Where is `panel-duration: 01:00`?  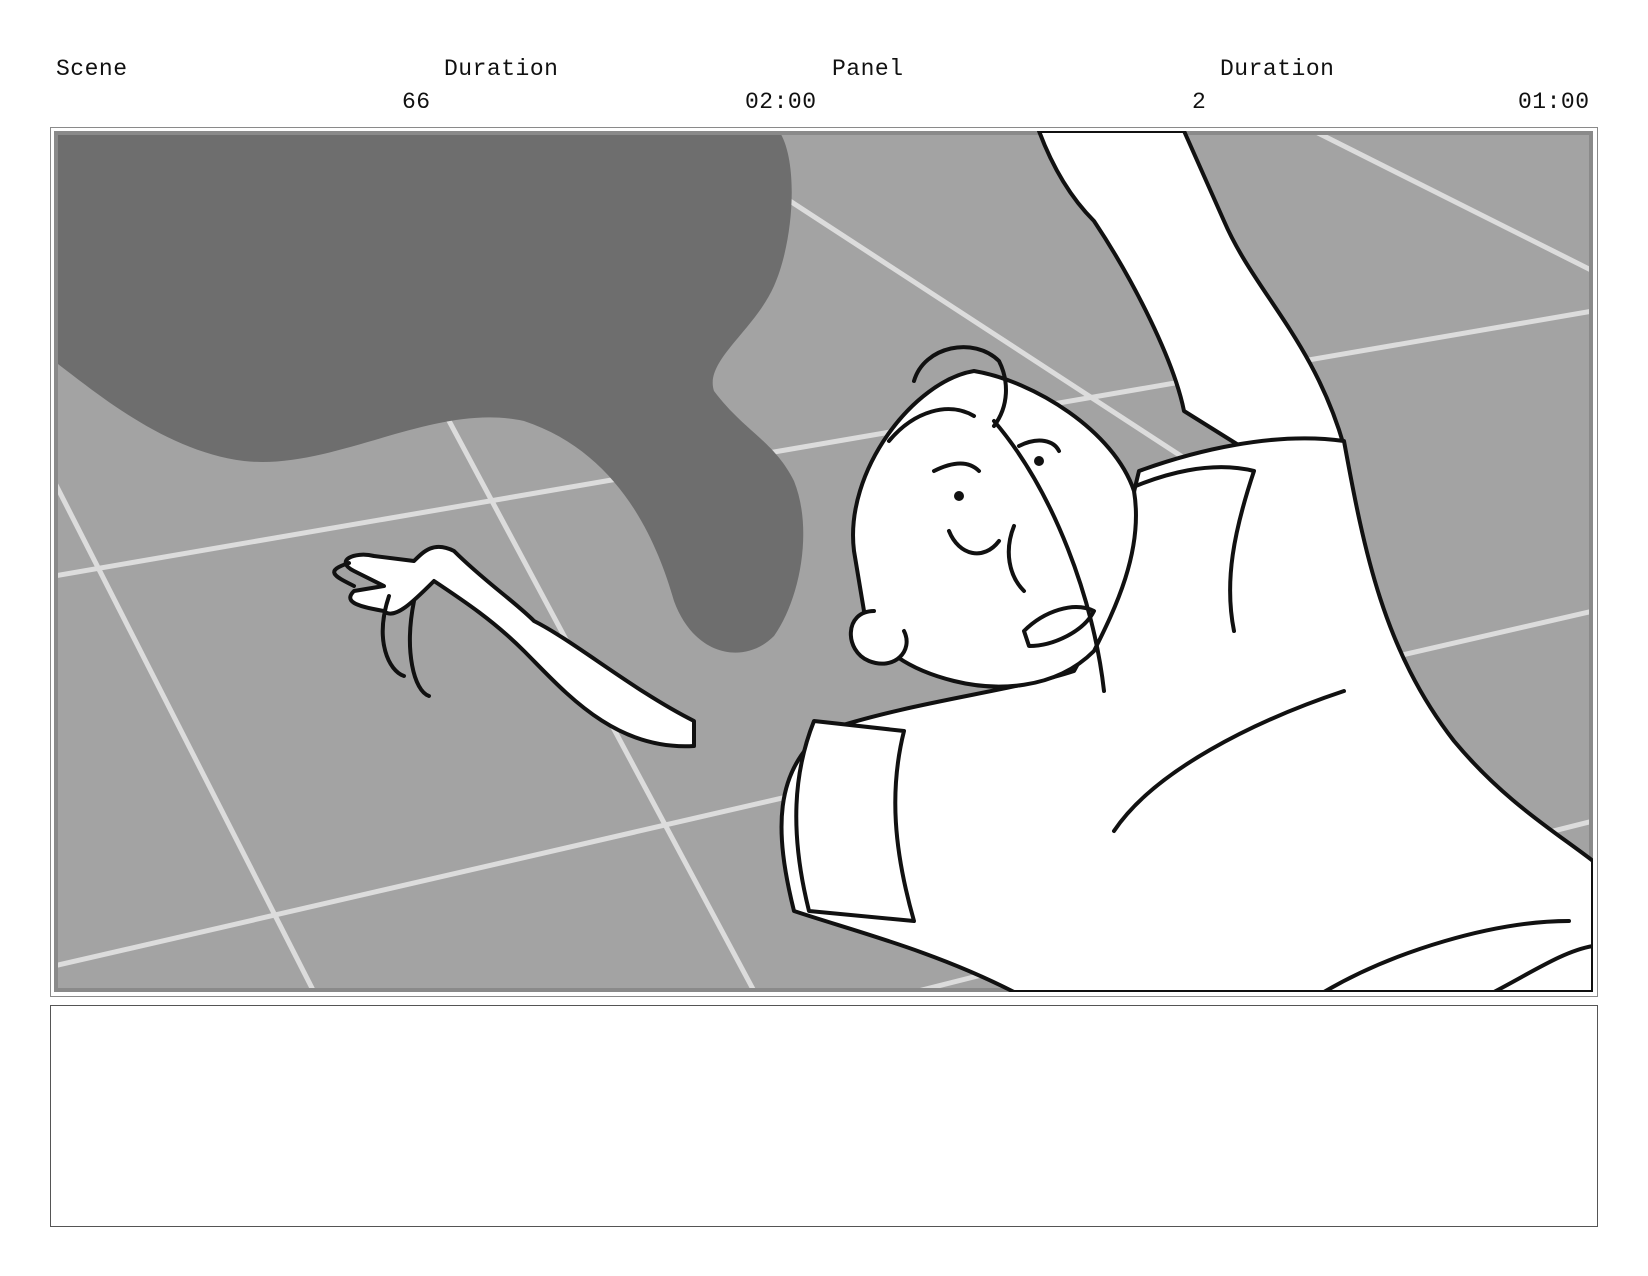
panel-duration: 01:00 is located at coordinates (1554, 102).